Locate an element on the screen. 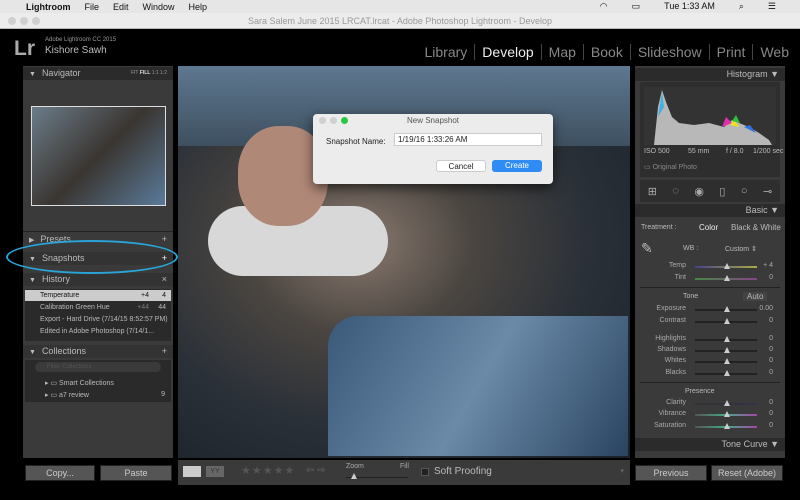  radial-filter-icon: ○ is located at coordinates (744, 191).